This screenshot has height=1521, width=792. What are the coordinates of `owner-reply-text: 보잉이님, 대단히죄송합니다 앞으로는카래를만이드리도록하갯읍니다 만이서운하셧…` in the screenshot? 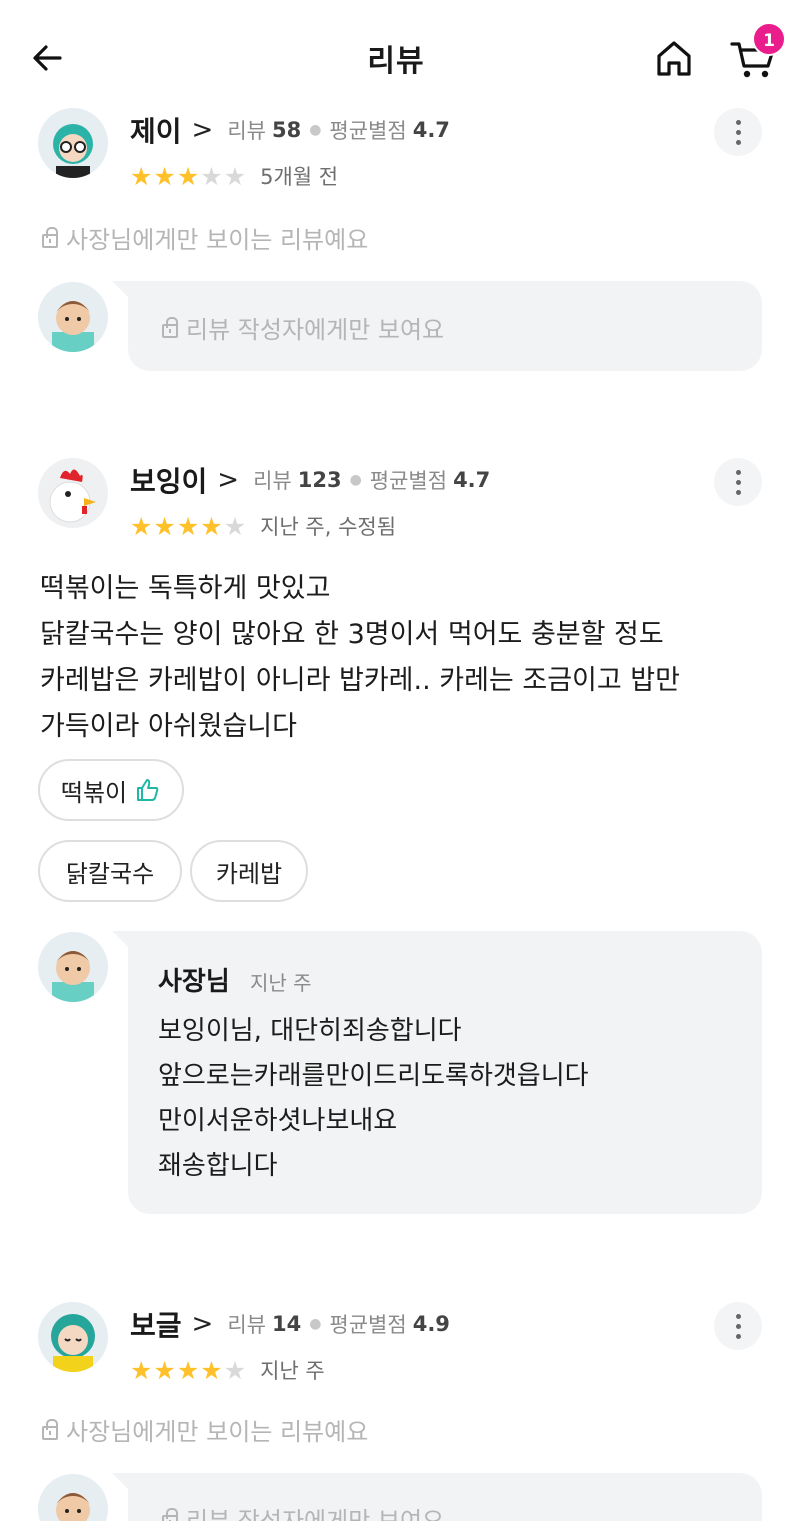 It's located at (373, 1098).